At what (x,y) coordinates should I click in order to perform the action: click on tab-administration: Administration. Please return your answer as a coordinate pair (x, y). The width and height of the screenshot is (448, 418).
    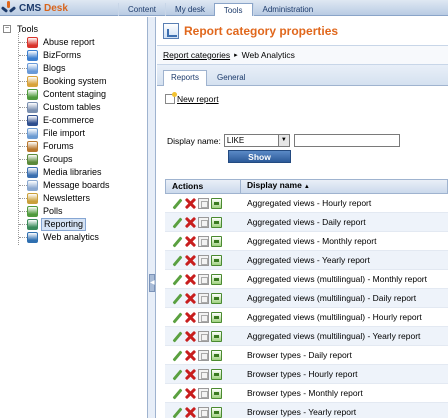
    Looking at the image, I should click on (287, 9).